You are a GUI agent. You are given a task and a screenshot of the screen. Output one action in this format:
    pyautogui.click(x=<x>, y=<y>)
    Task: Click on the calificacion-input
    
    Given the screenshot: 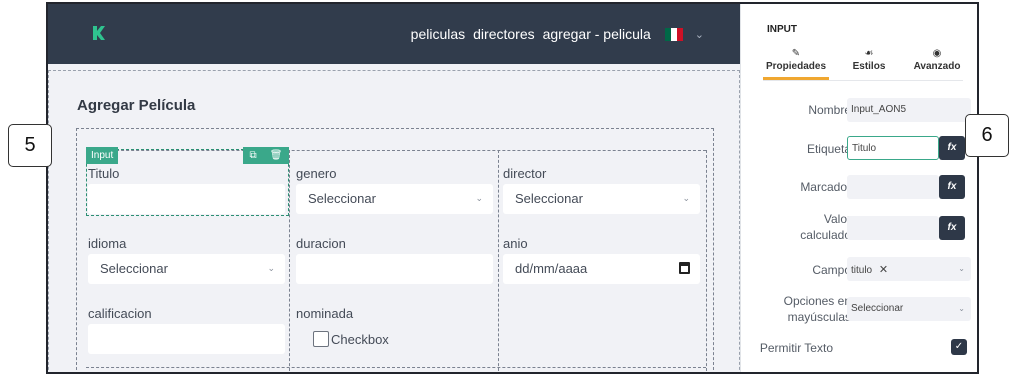 What is the action you would take?
    pyautogui.click(x=186, y=339)
    